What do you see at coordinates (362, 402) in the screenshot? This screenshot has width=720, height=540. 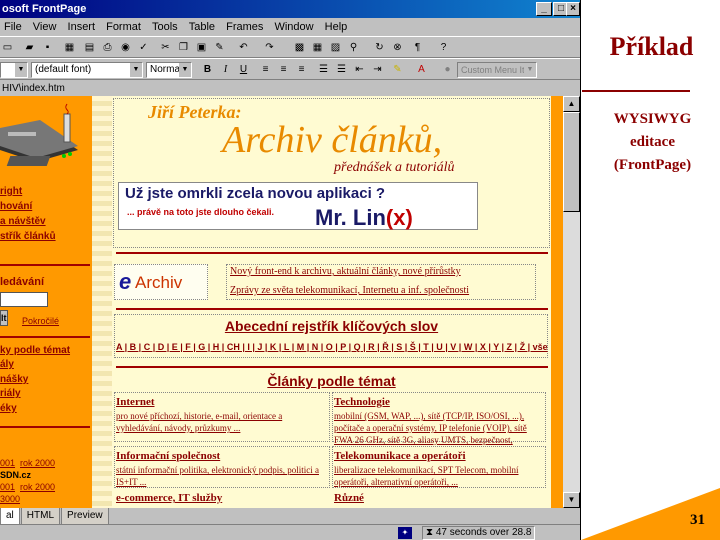 I see `topic-technologie-title: Technologie` at bounding box center [362, 402].